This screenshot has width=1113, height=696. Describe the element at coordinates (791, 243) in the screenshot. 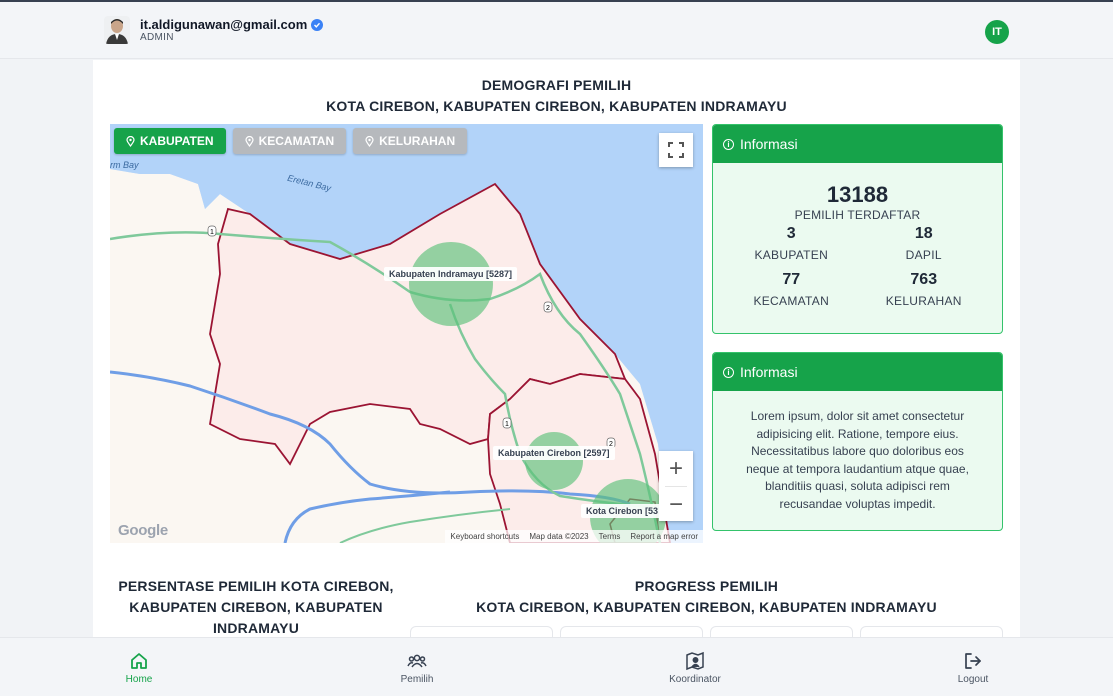

I see `stat-kabupaten: 3 KABUPATEN` at that location.